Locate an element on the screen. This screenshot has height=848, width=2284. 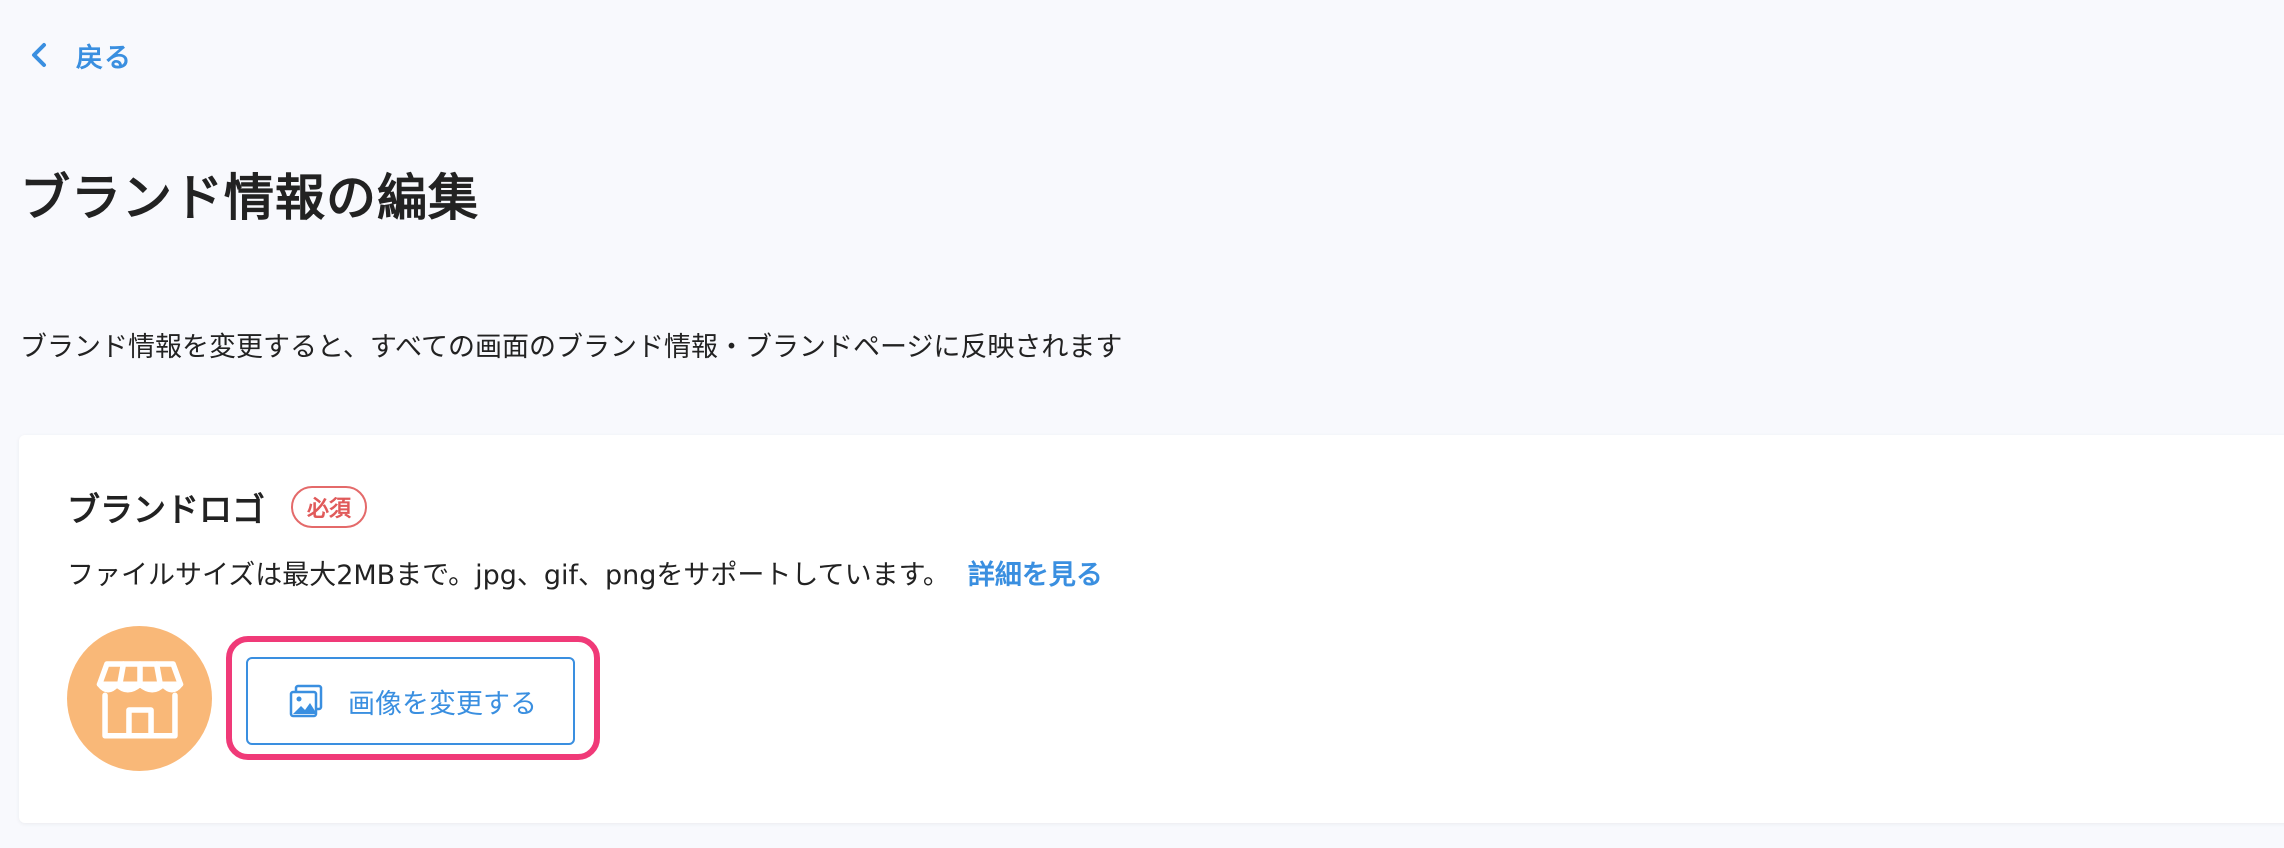
back-link: 戻る is located at coordinates (80, 55).